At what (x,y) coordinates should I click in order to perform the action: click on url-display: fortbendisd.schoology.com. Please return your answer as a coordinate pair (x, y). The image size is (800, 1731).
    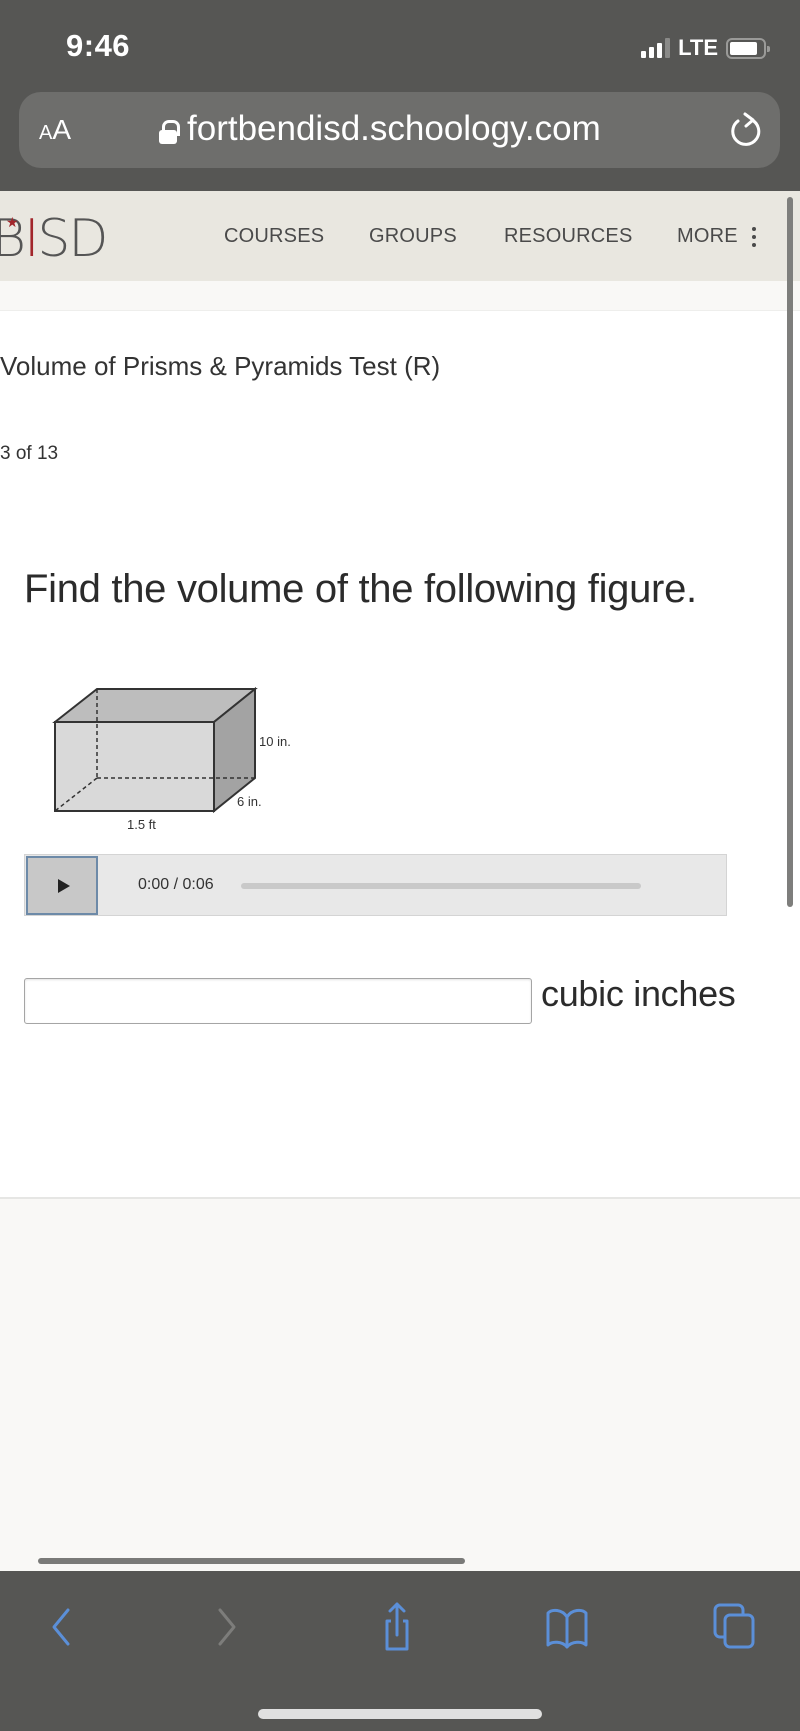
    Looking at the image, I should click on (380, 129).